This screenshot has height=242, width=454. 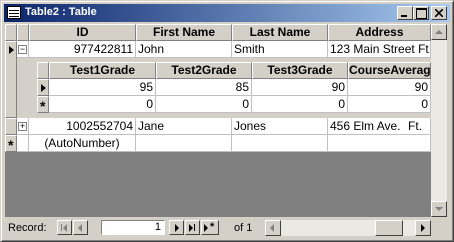 I want to click on title-bar: Table2 : Table, so click(x=227, y=13).